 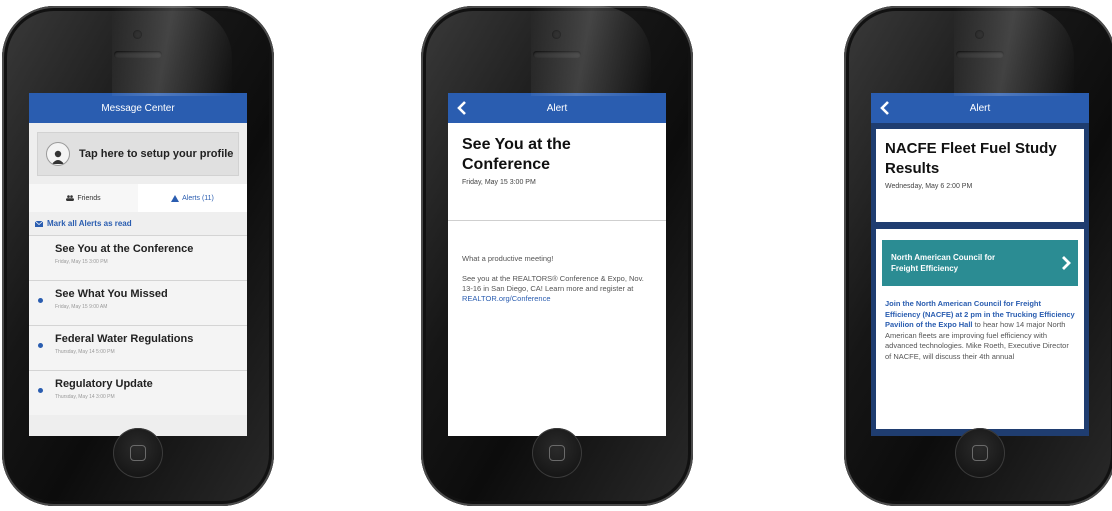 What do you see at coordinates (85, 352) in the screenshot?
I see `message-timestamp: Thursday, May 14 5:00 PM` at bounding box center [85, 352].